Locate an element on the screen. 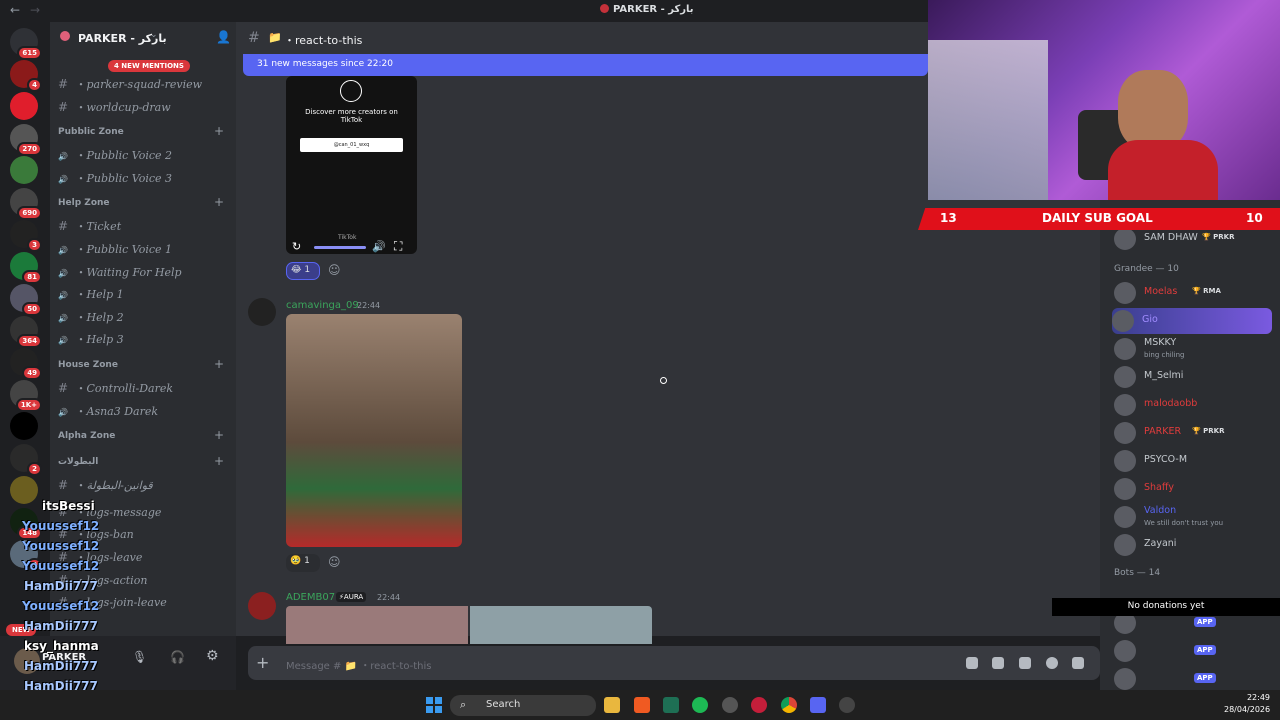 The height and width of the screenshot is (720, 1280). file-explorer-icon is located at coordinates (612, 705).